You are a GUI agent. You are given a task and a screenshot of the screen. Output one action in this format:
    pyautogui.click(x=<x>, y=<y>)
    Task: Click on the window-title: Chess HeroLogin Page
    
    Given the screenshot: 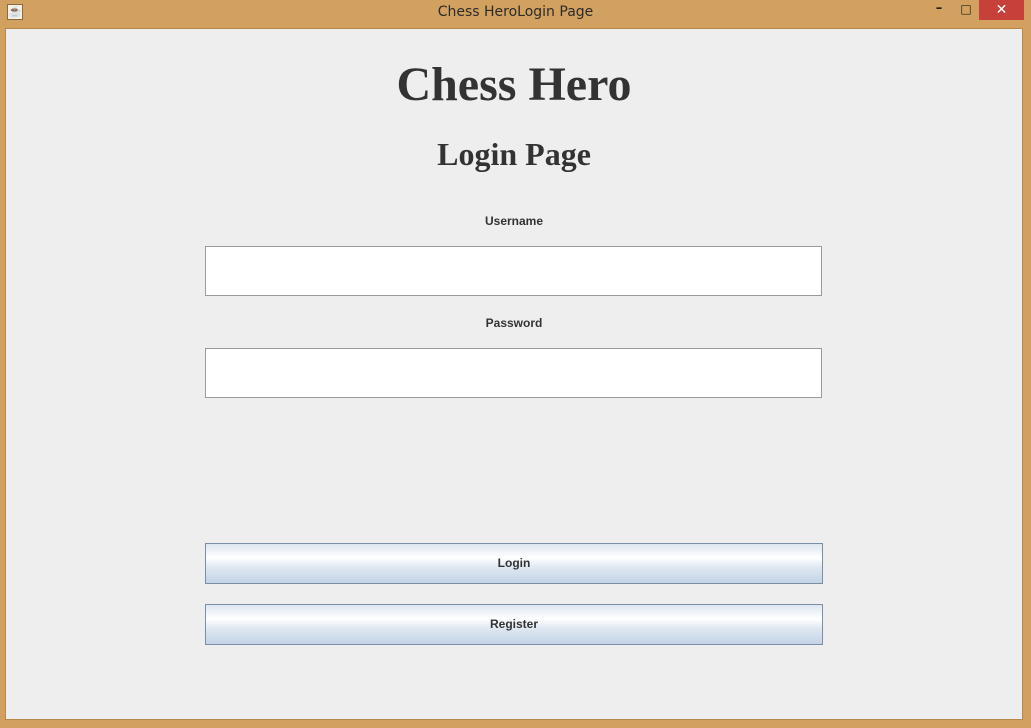 What is the action you would take?
    pyautogui.click(x=515, y=12)
    